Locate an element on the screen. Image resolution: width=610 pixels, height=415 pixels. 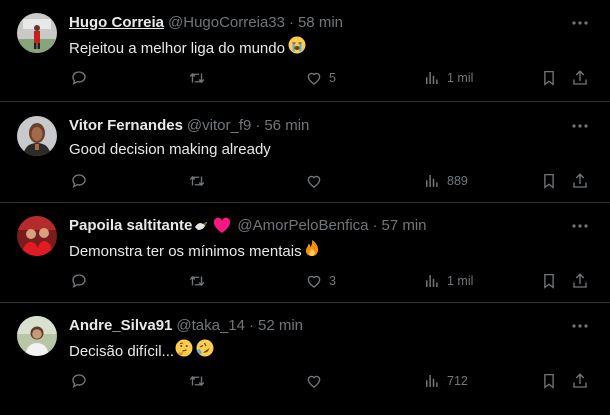
display-name: Vitor Fernandes is located at coordinates (126, 126).